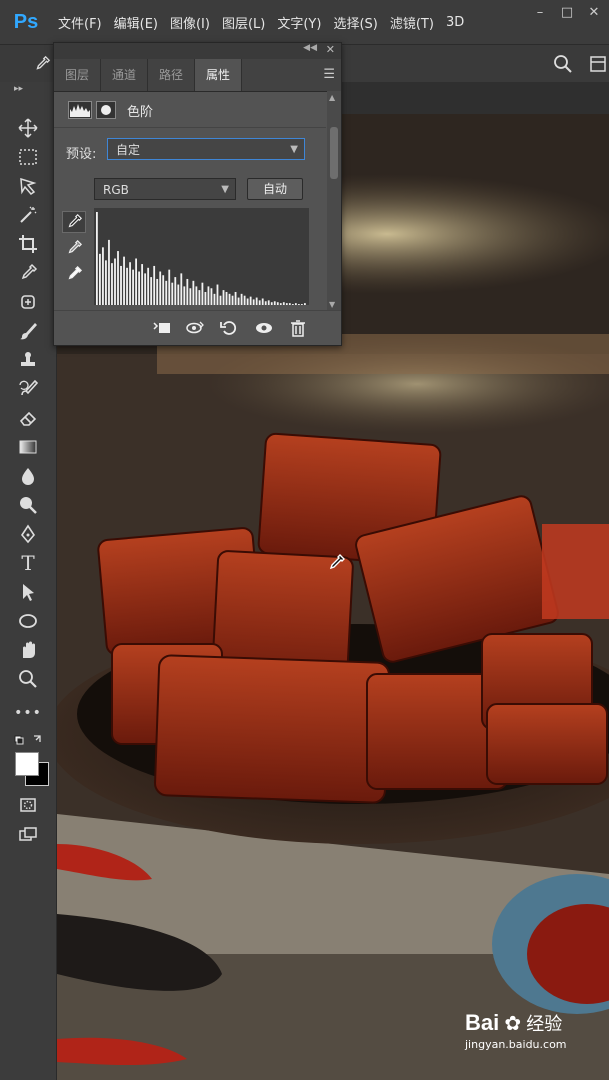  Describe the element at coordinates (243, 22) in the screenshot. I see `menu-layer: 图层(L)` at that location.